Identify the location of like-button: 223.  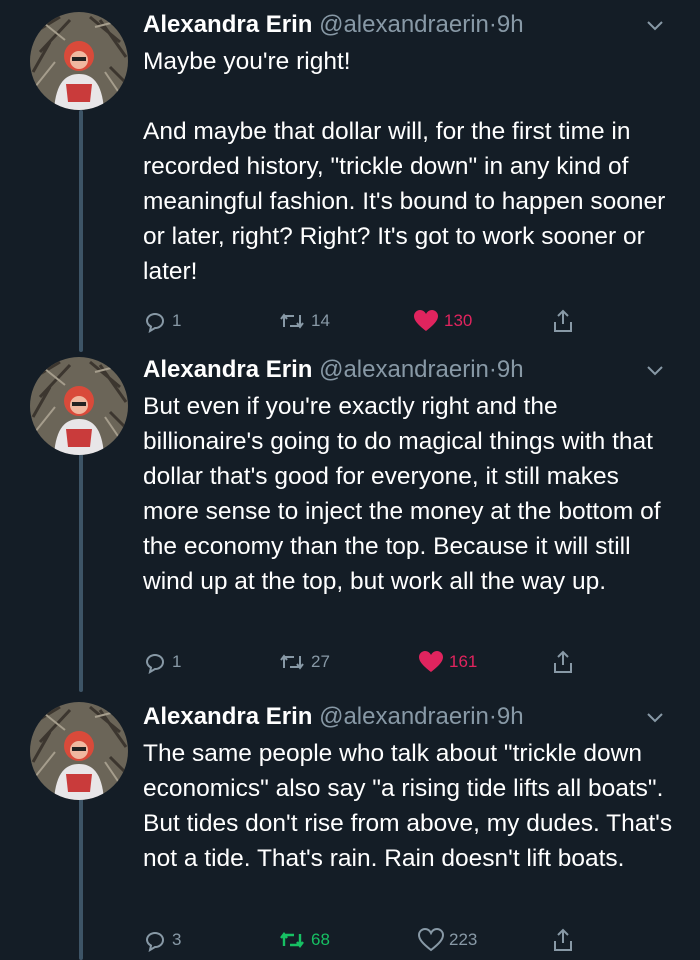
(447, 940).